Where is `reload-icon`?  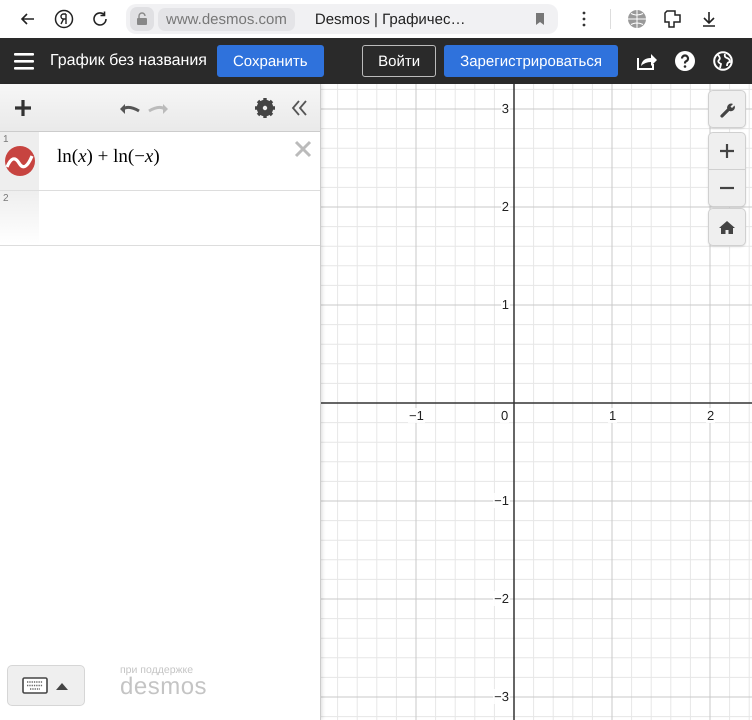
reload-icon is located at coordinates (100, 19).